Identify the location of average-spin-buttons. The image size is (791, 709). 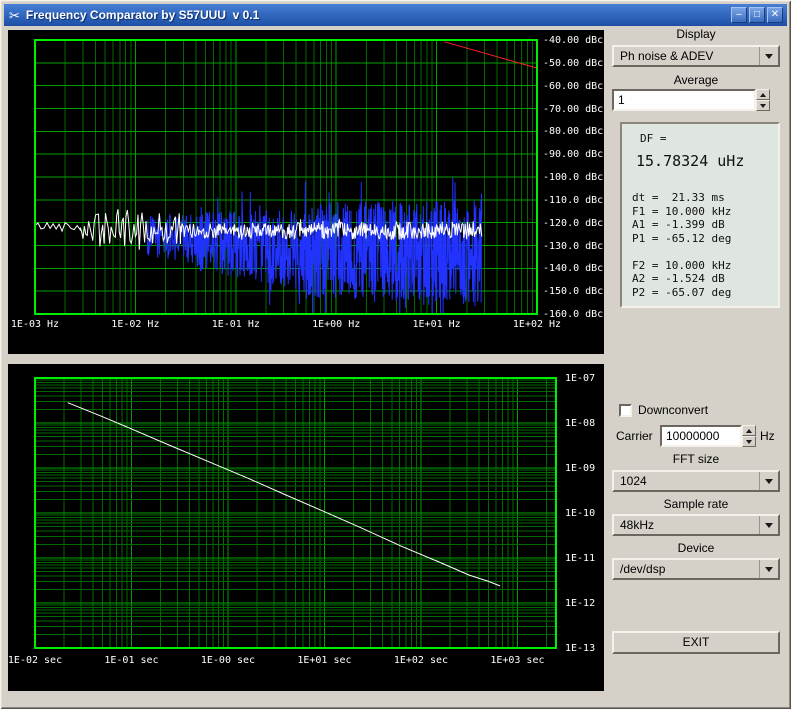
(763, 100).